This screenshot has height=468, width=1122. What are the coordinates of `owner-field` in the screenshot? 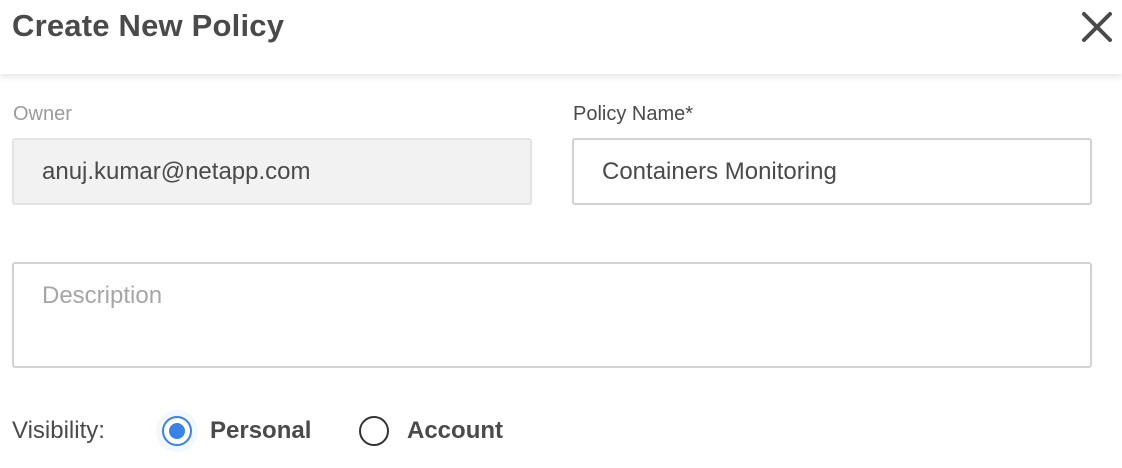 It's located at (272, 171).